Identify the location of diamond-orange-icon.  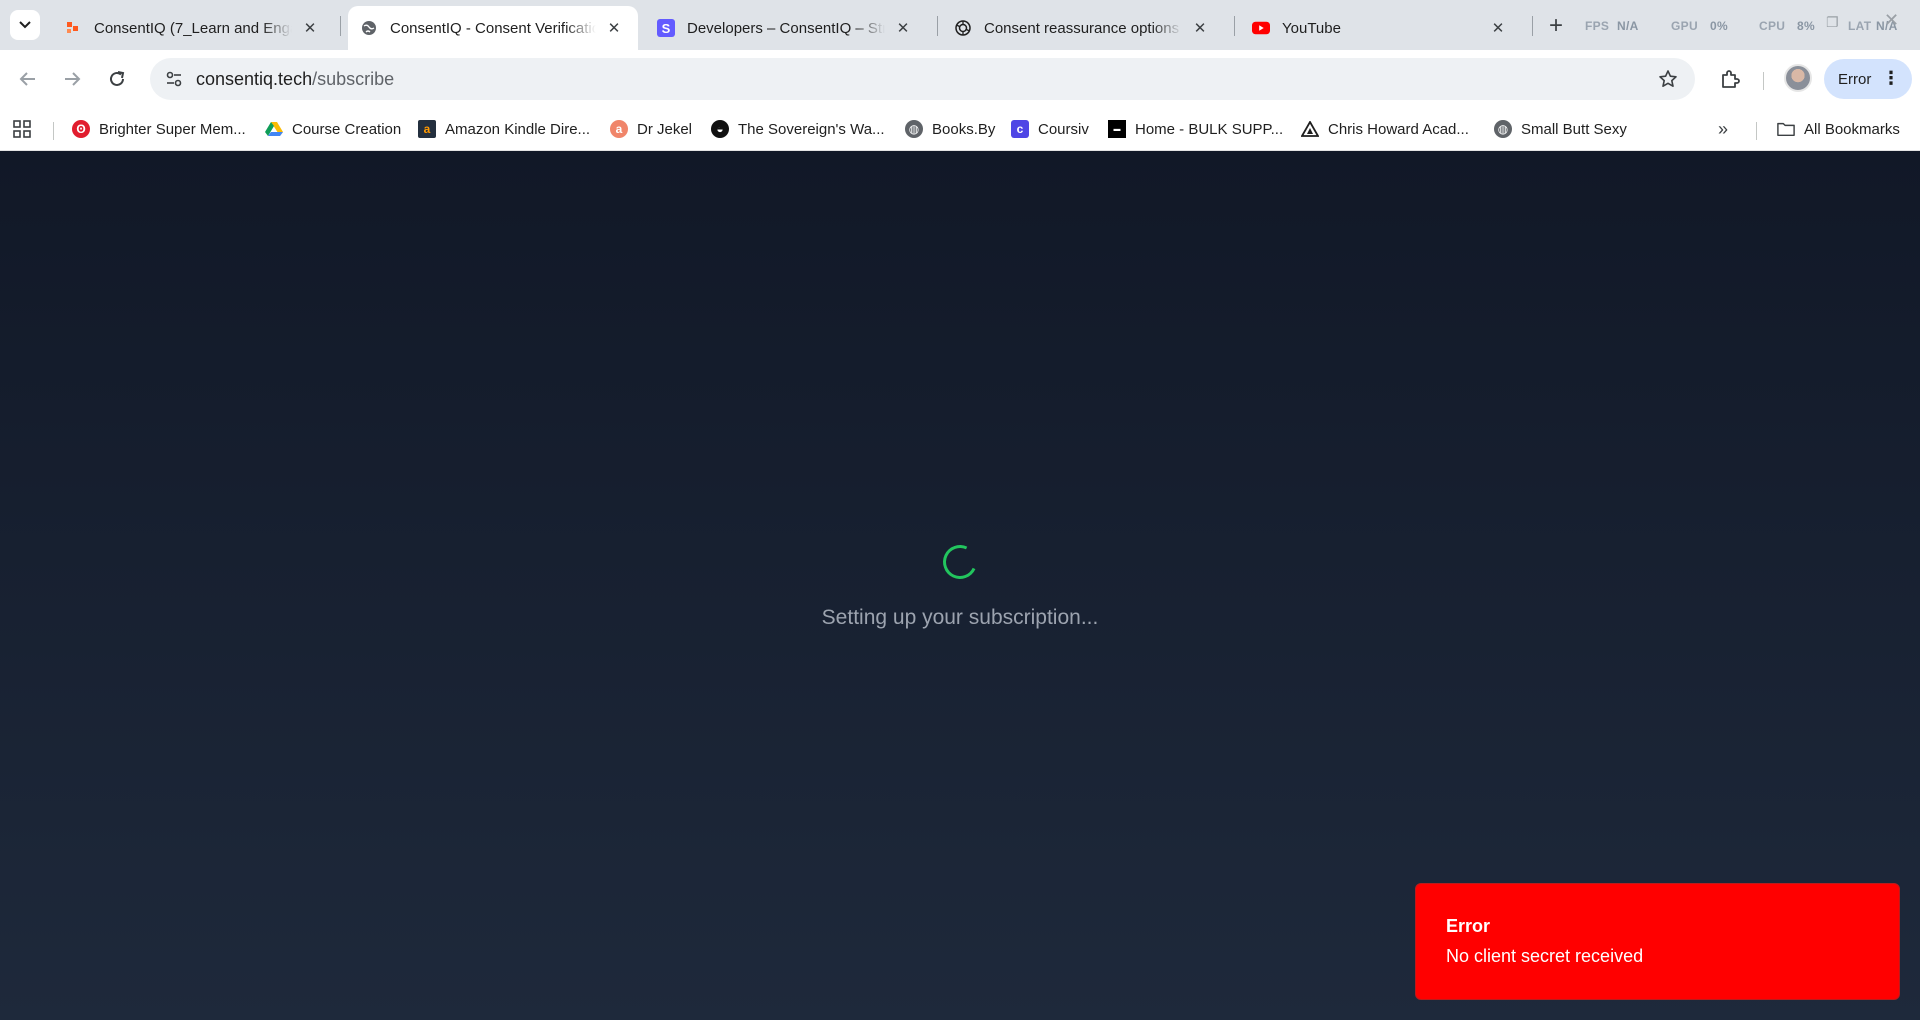
(73, 28).